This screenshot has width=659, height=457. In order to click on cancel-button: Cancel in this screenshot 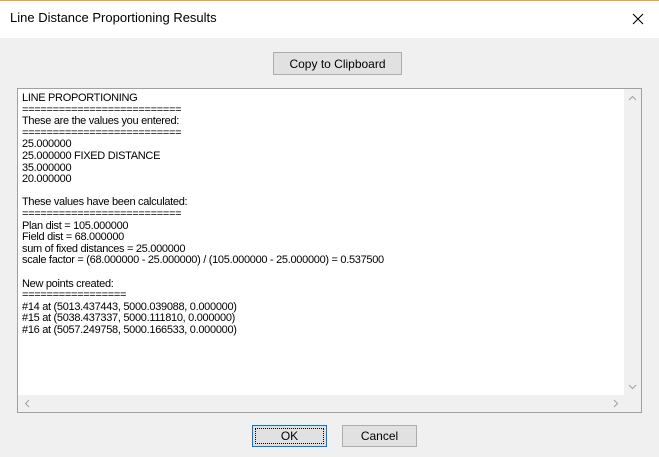, I will do `click(379, 436)`.